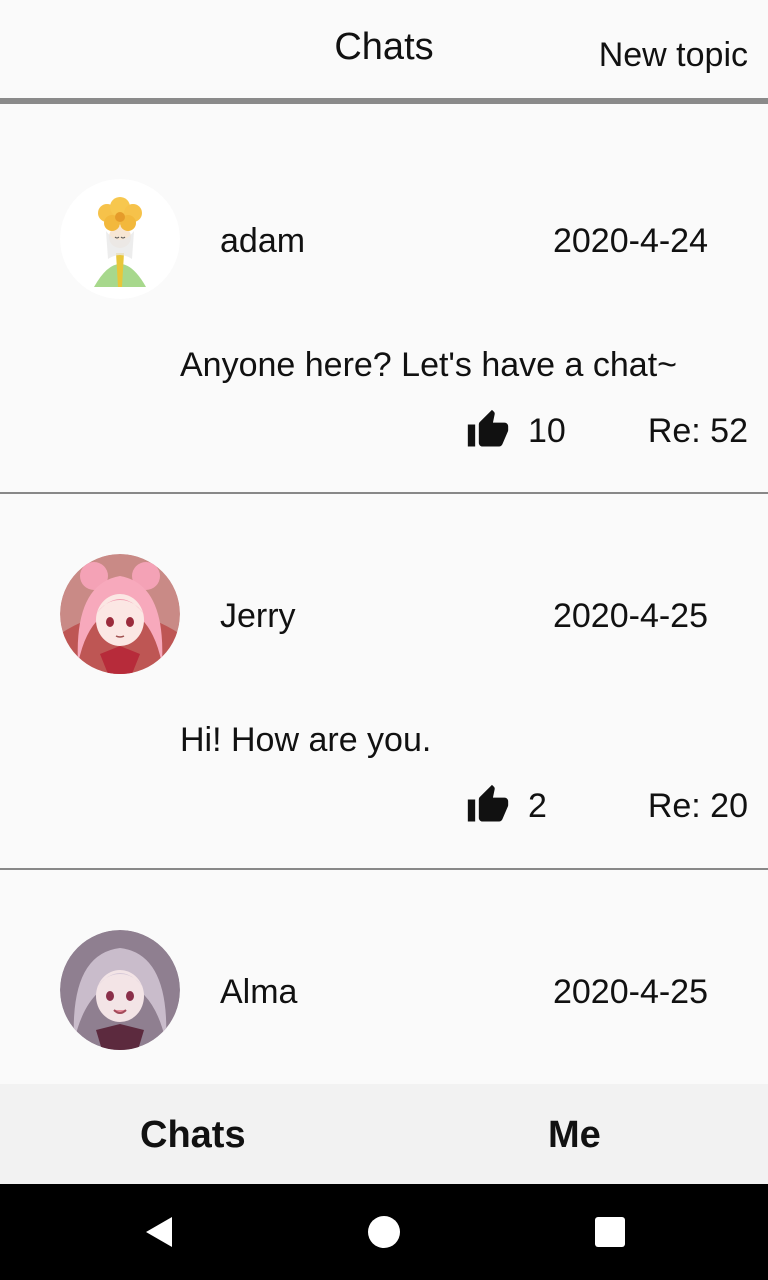 The image size is (768, 1280). What do you see at coordinates (384, 431) in the screenshot?
I see `post-stats: 10 Re: 52` at bounding box center [384, 431].